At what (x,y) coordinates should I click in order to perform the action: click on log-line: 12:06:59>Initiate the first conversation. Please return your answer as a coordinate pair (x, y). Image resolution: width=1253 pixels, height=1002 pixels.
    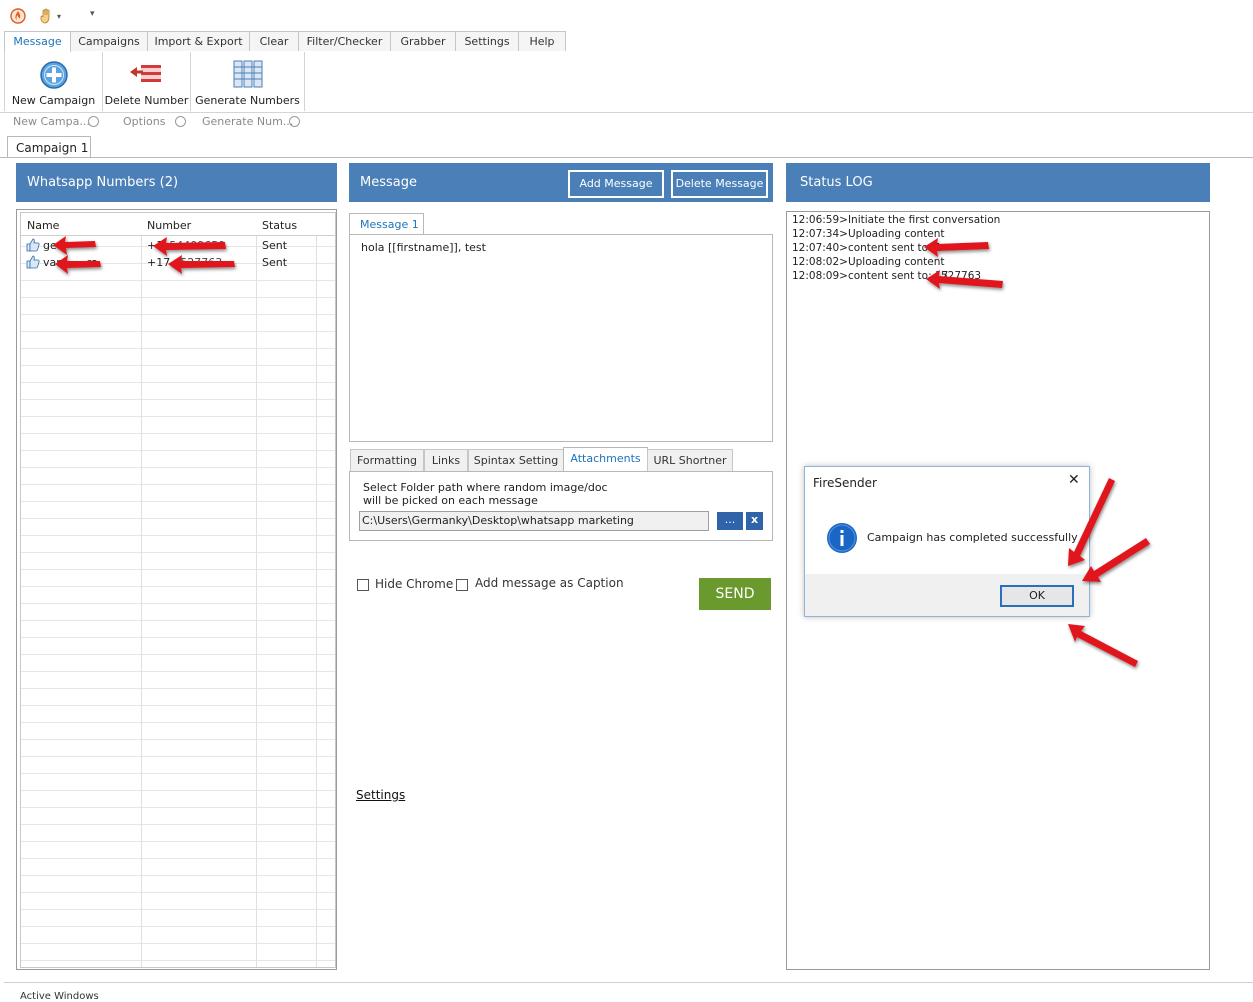
    Looking at the image, I should click on (896, 220).